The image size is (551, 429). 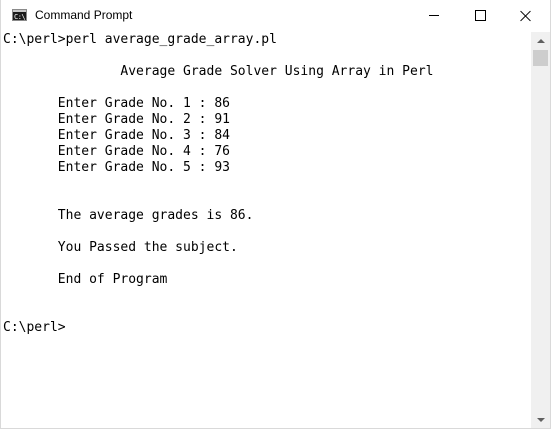 What do you see at coordinates (116, 103) in the screenshot?
I see `console-line: Enter Grade No. 1 : 86` at bounding box center [116, 103].